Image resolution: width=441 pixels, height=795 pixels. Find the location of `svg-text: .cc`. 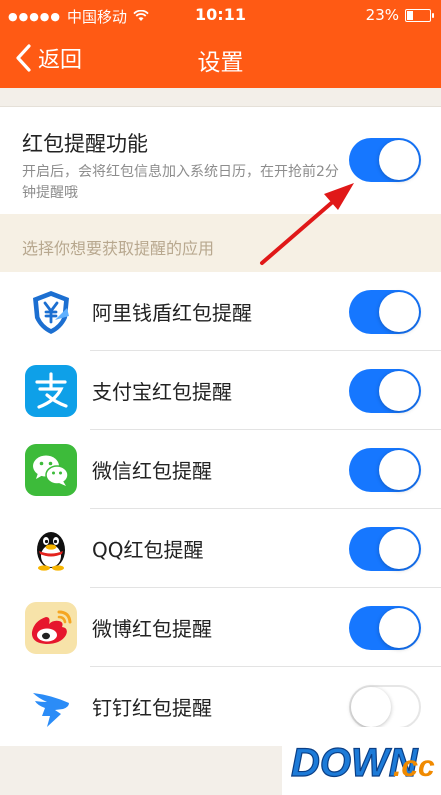

svg-text: .cc is located at coordinates (414, 766).